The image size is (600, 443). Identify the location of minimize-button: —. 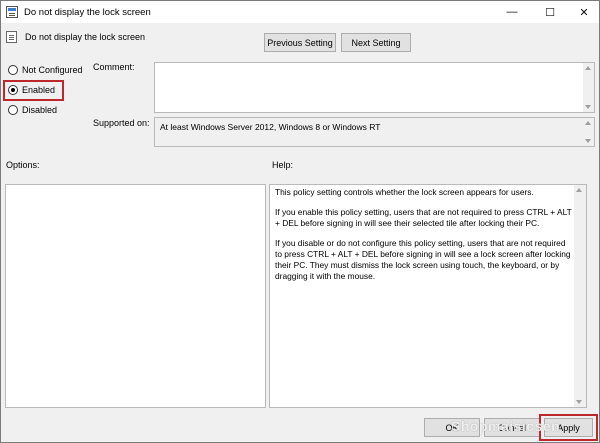
(512, 12).